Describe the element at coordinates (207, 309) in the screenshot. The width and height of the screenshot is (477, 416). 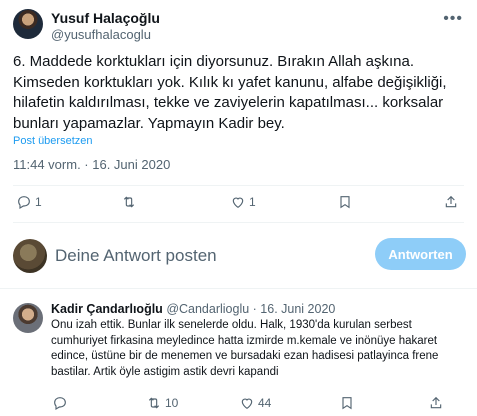
I see `reply-author-handle: @Candarlioglu` at that location.